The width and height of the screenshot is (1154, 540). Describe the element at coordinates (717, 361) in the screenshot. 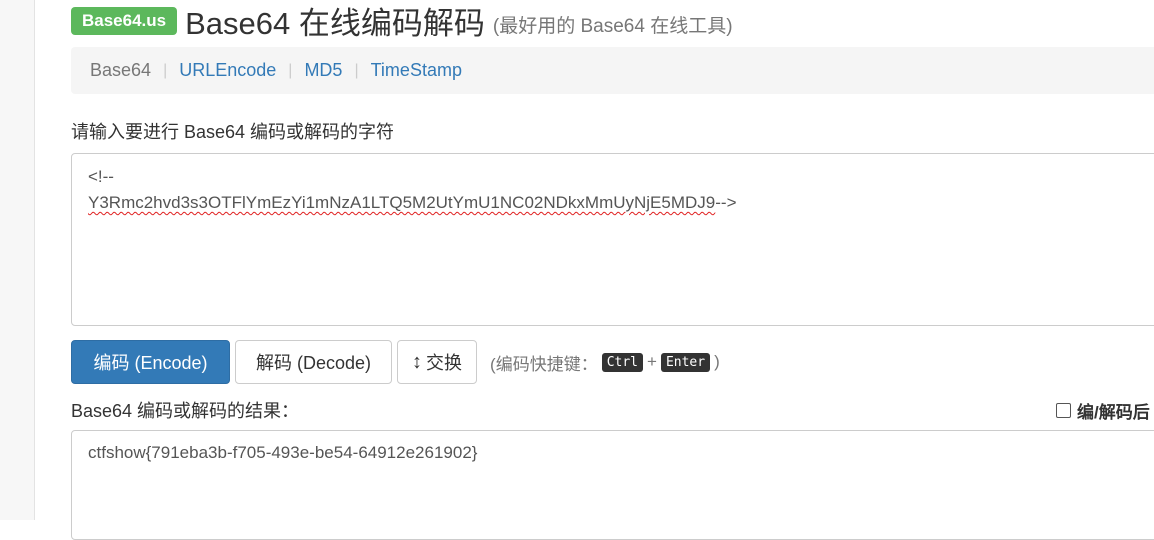

I see `hint-suffix: )` at that location.